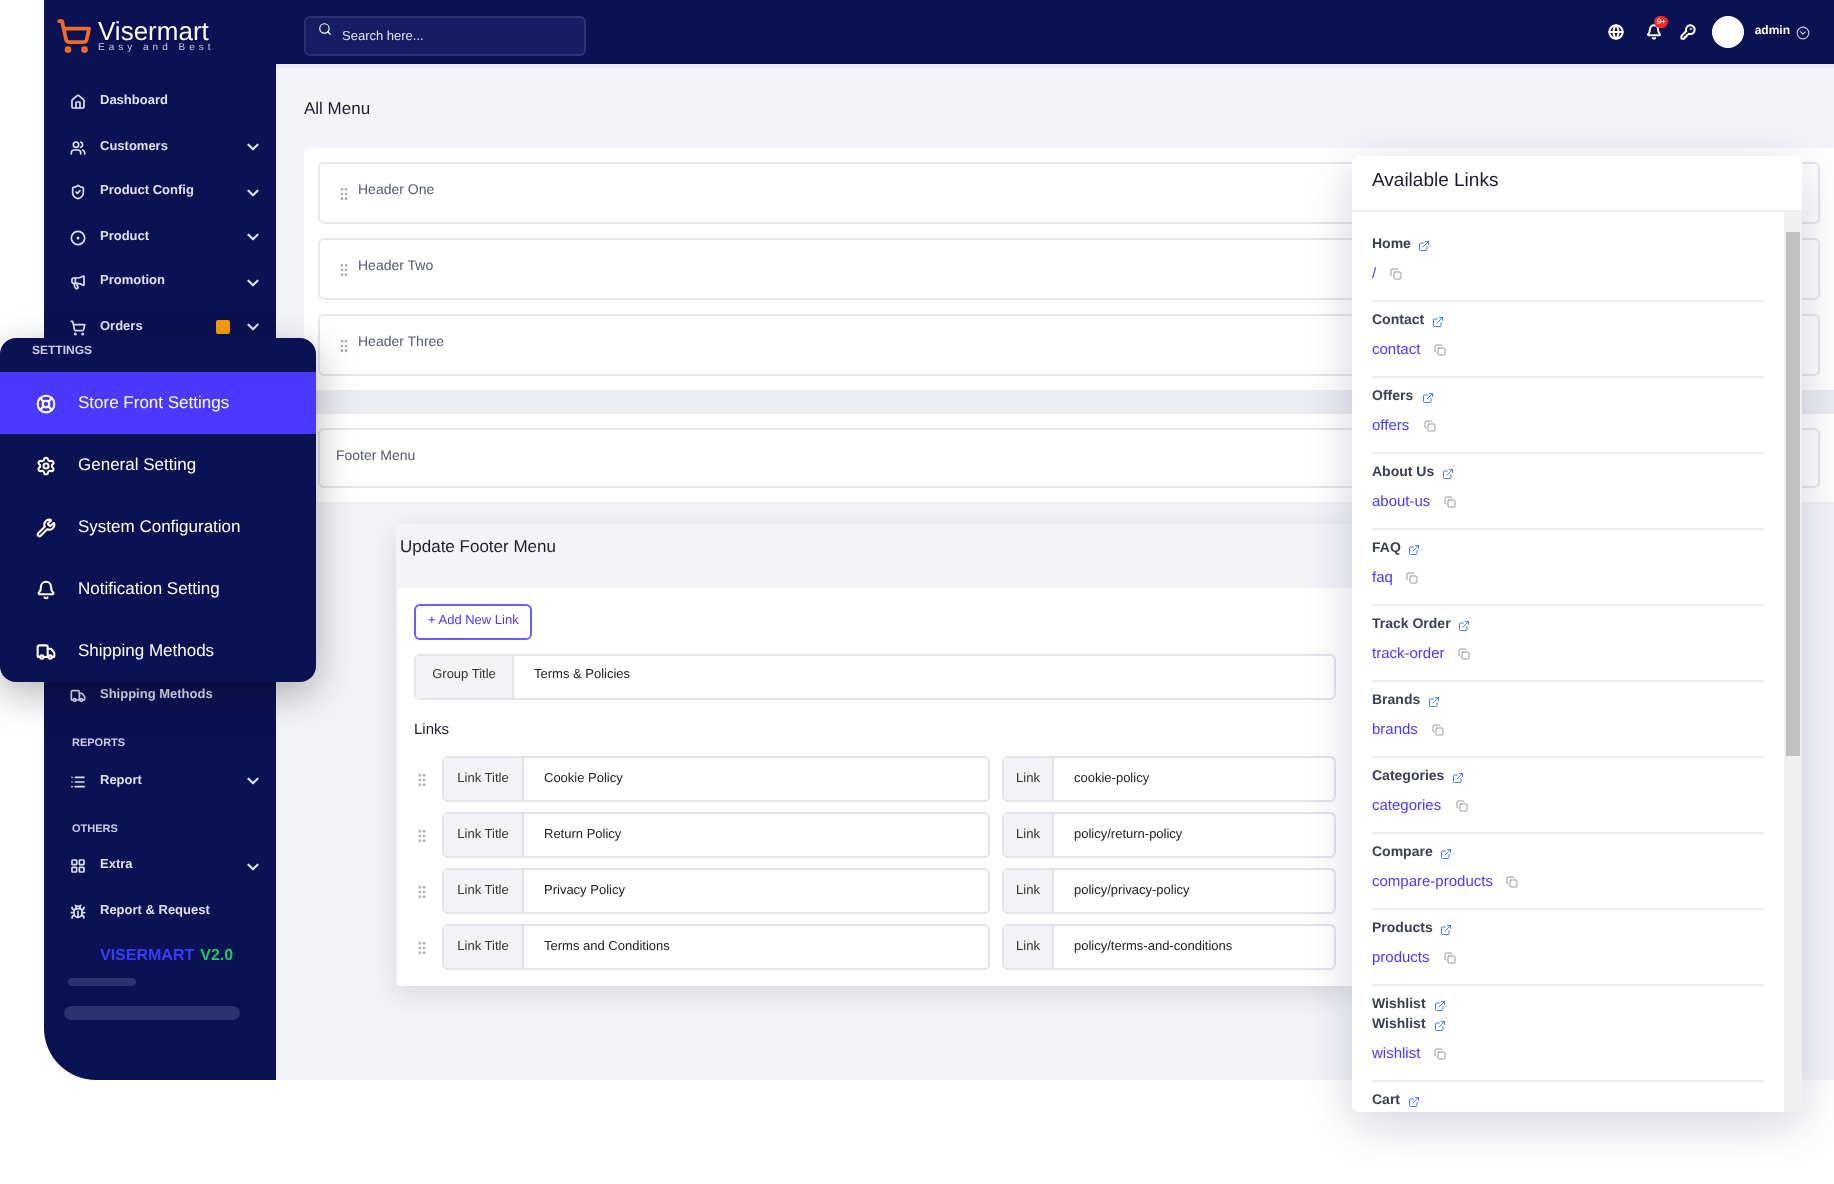  I want to click on cart-logo-icon, so click(74, 36).